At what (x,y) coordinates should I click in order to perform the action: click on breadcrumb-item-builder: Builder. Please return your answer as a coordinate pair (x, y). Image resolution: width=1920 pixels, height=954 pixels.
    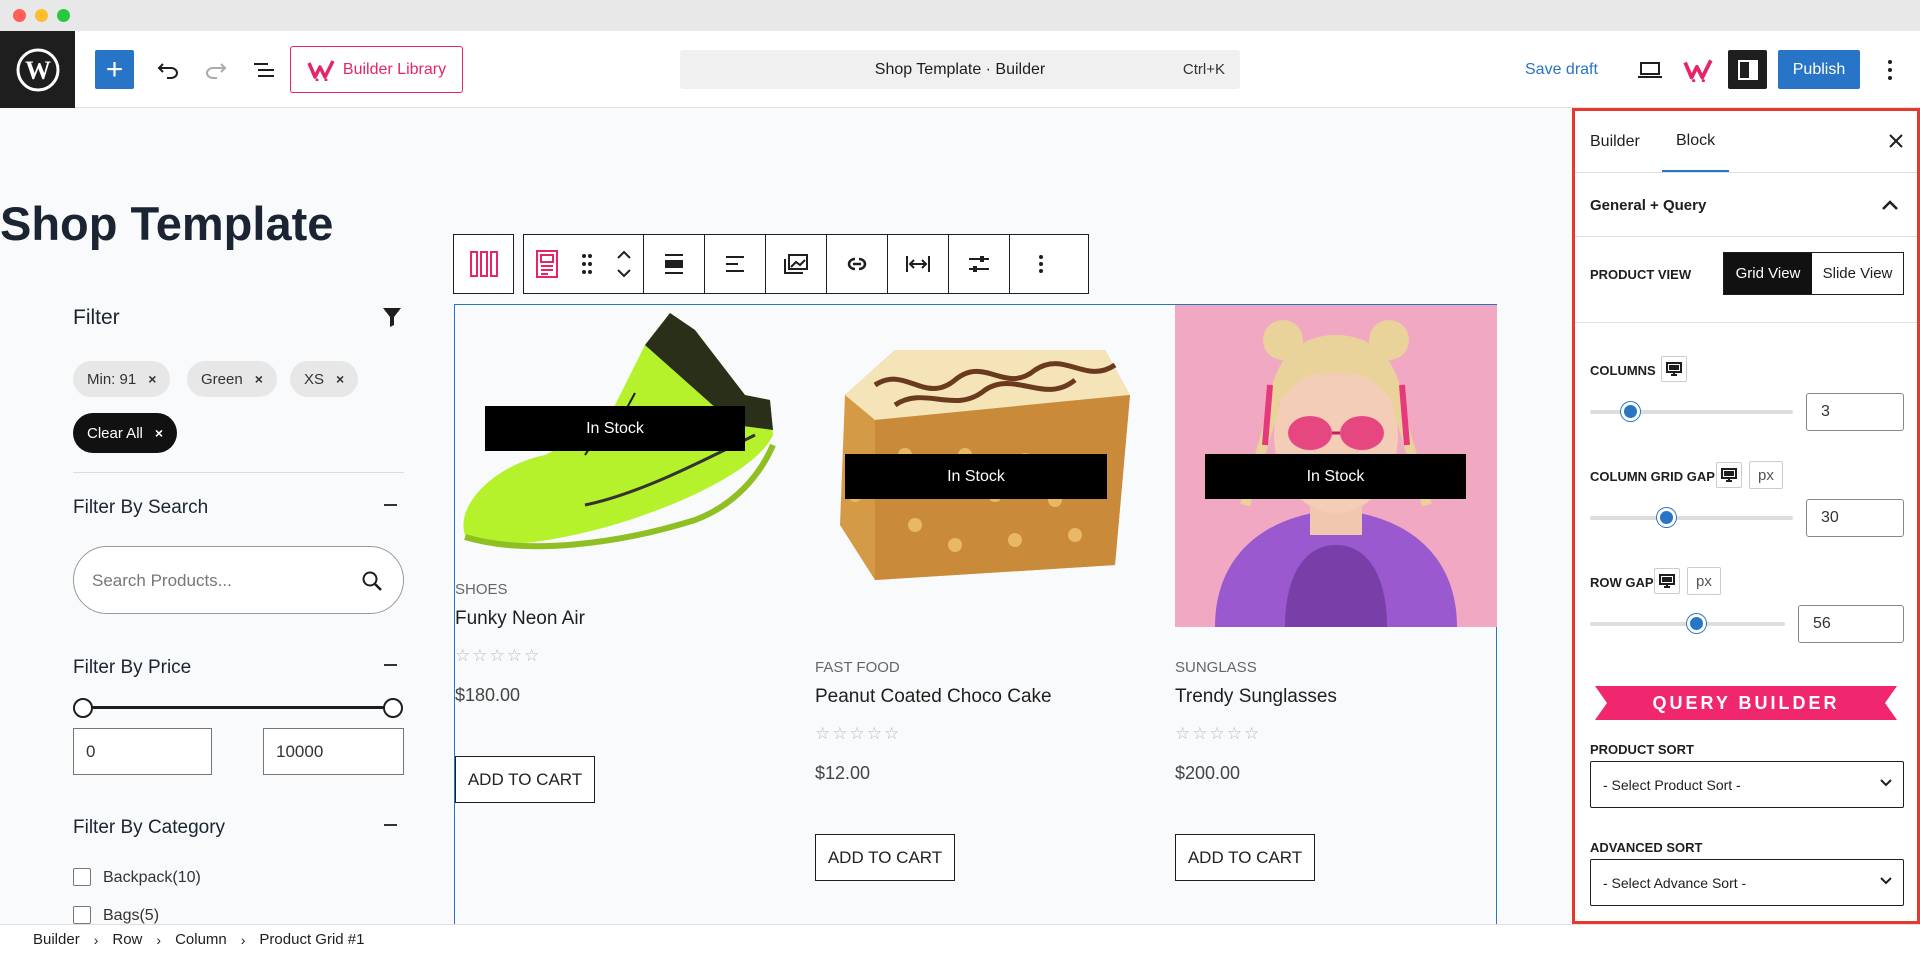
    Looking at the image, I should click on (56, 939).